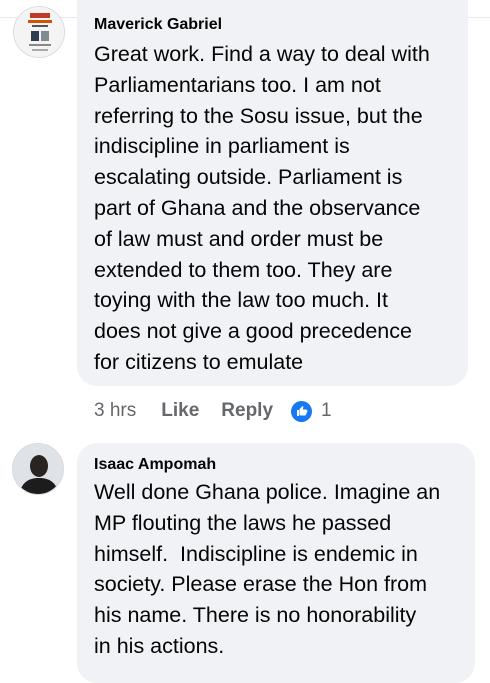  Describe the element at coordinates (180, 411) in the screenshot. I see `like-button: Like` at that location.